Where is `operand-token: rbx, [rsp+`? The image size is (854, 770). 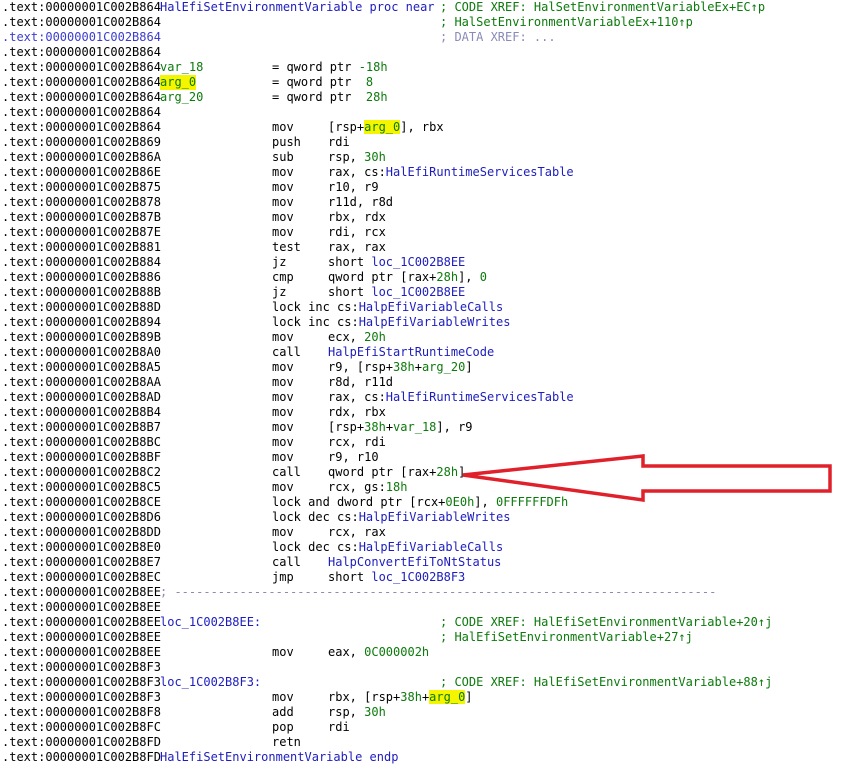 operand-token: rbx, [rsp+ is located at coordinates (364, 697).